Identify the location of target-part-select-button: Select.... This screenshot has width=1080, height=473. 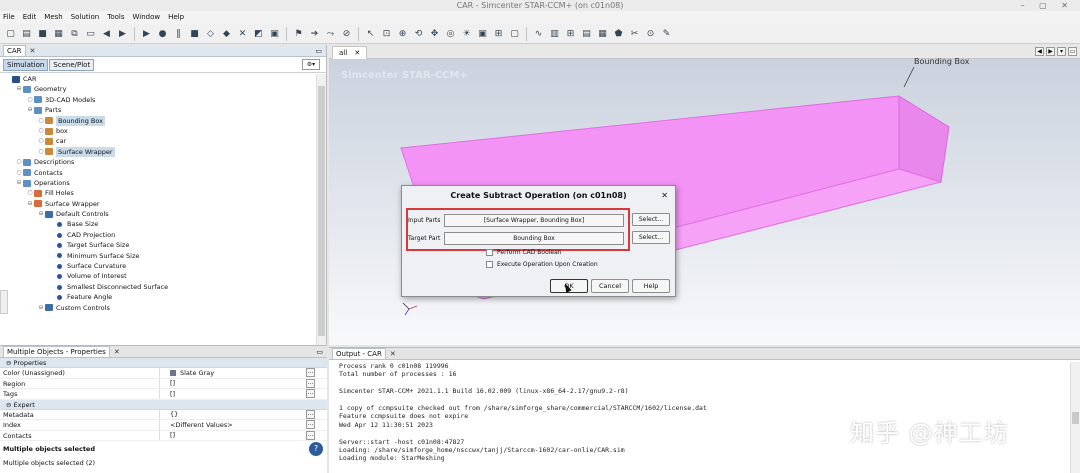
(651, 237).